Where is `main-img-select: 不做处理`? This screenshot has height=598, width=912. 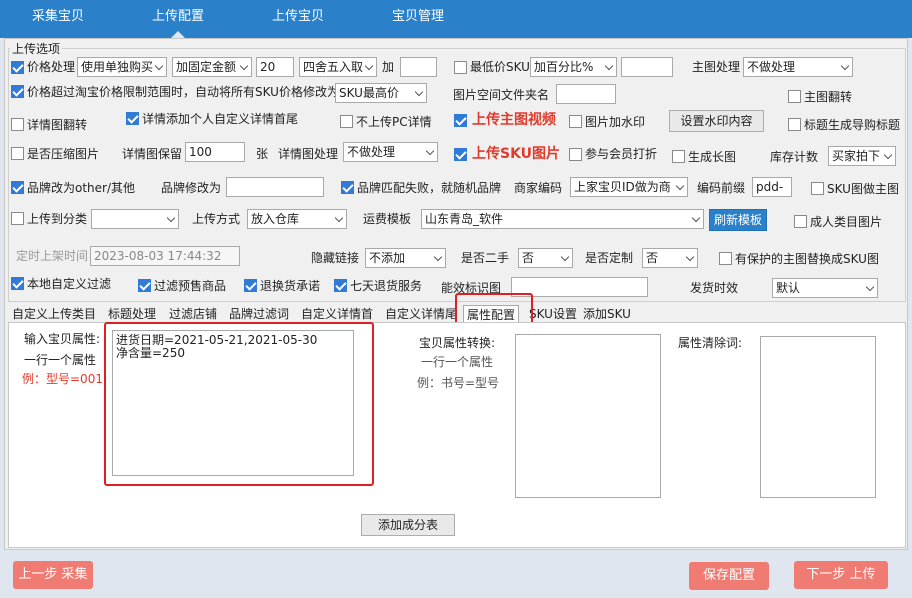 main-img-select: 不做处理 is located at coordinates (798, 67).